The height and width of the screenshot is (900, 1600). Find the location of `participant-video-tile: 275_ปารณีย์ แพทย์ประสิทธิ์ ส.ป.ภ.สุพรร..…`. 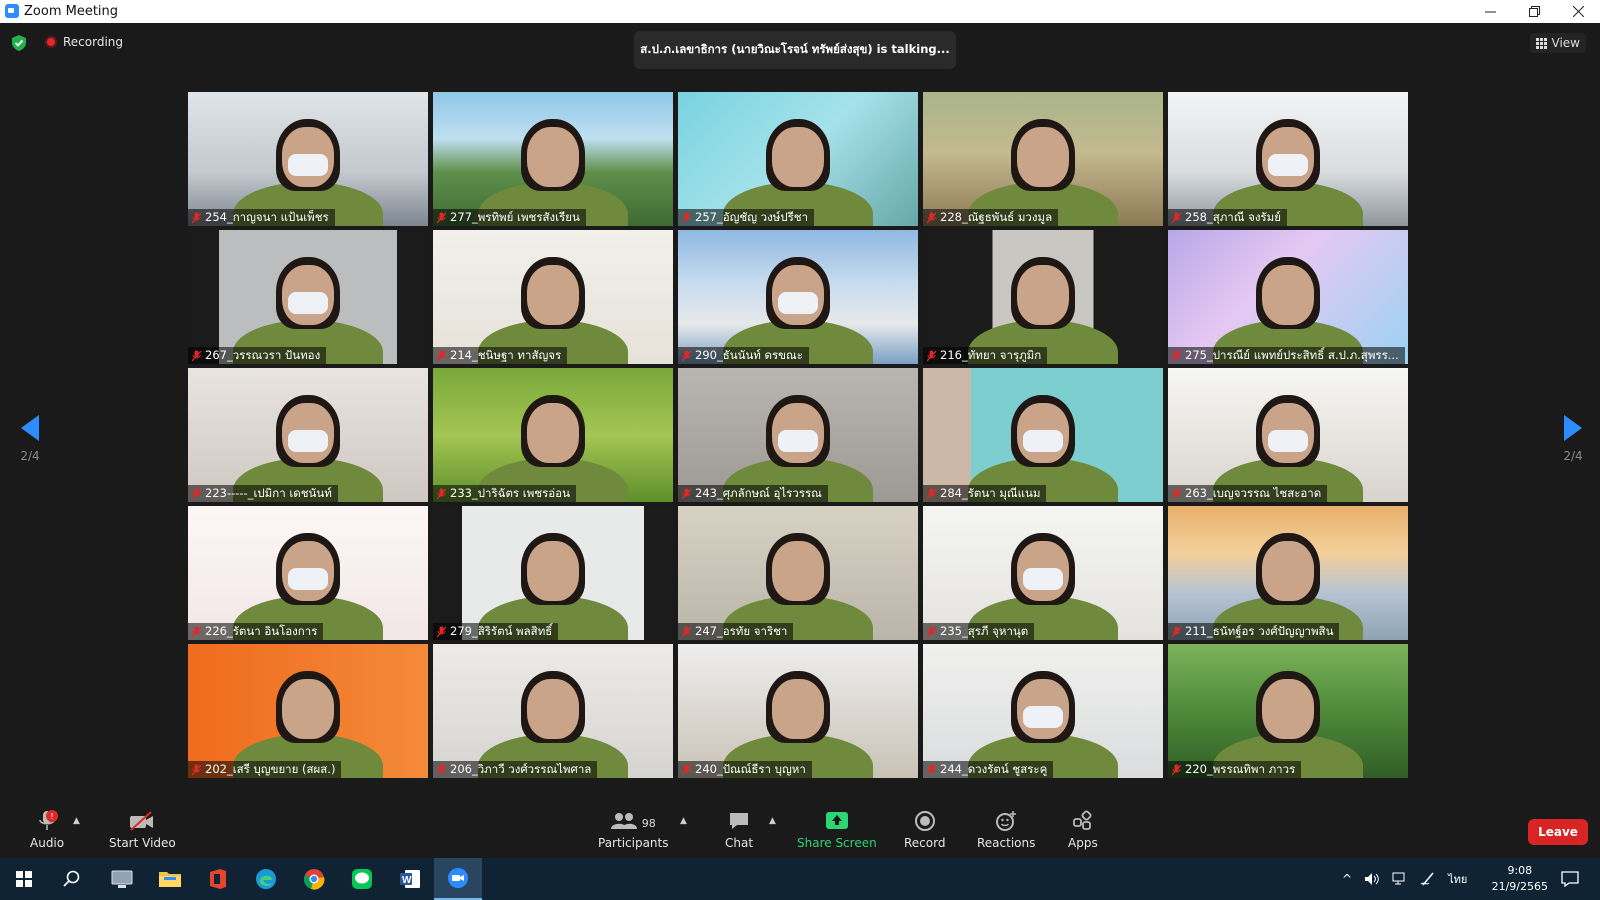

participant-video-tile: 275_ปารณีย์ แพทย์ประสิทธิ์ ส.ป.ภ.สุพรร..… is located at coordinates (1288, 297).